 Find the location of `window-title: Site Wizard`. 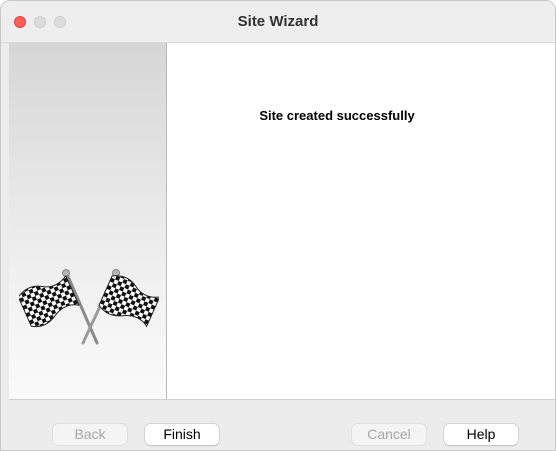

window-title: Site Wizard is located at coordinates (278, 21).